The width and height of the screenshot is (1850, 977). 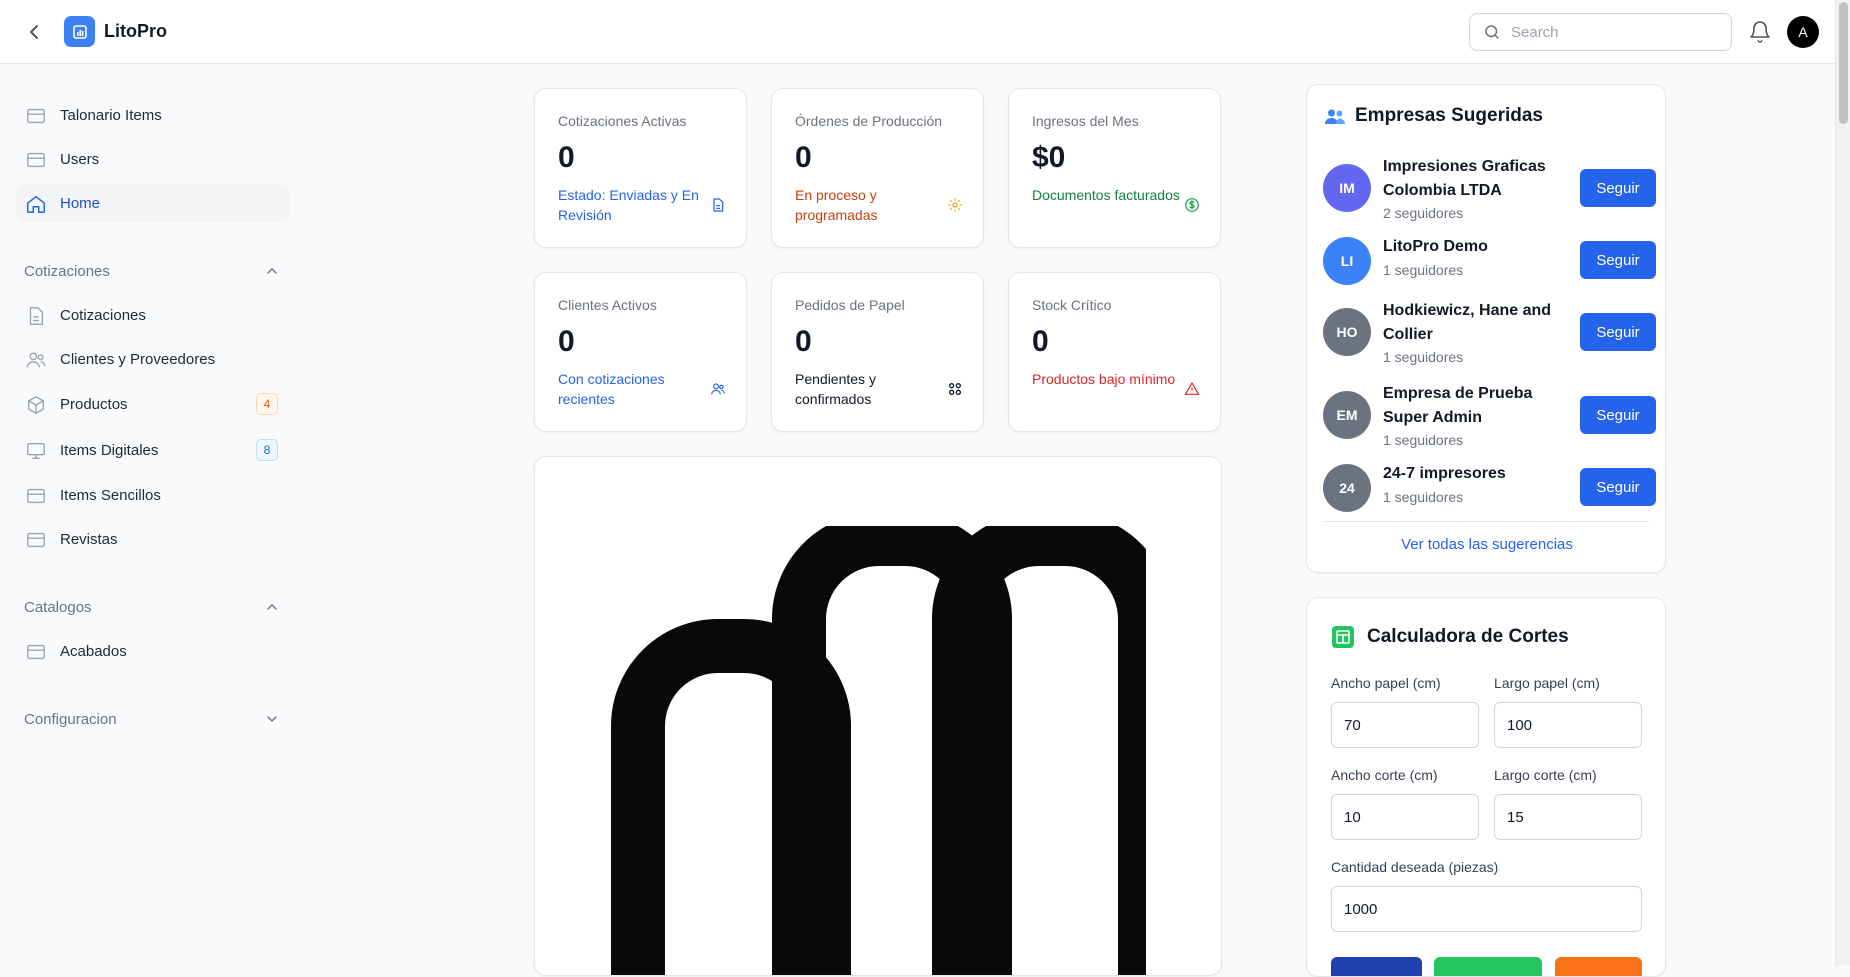 What do you see at coordinates (1473, 179) in the screenshot?
I see `company-name: Impresiones Graficas Colombia LTDA` at bounding box center [1473, 179].